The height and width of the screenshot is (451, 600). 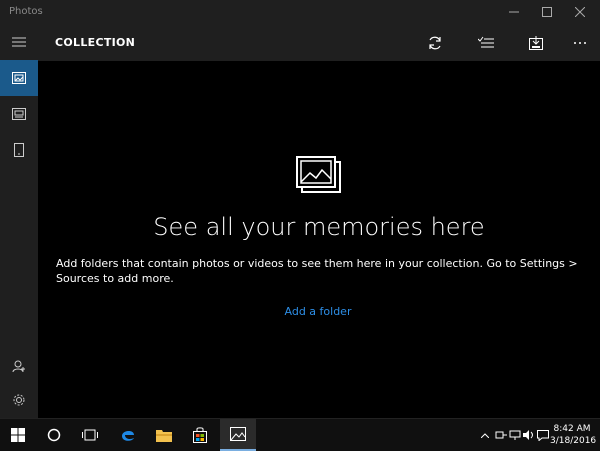 I want to click on taskbar-photos, so click(x=238, y=435).